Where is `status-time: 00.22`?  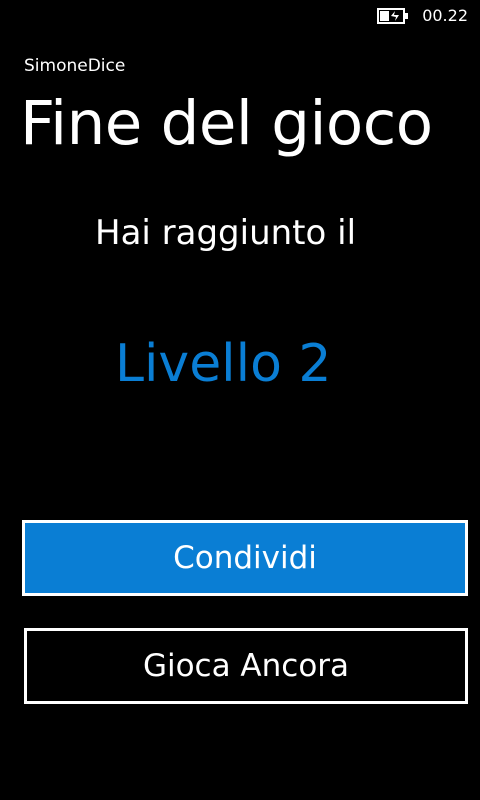 status-time: 00.22 is located at coordinates (445, 15).